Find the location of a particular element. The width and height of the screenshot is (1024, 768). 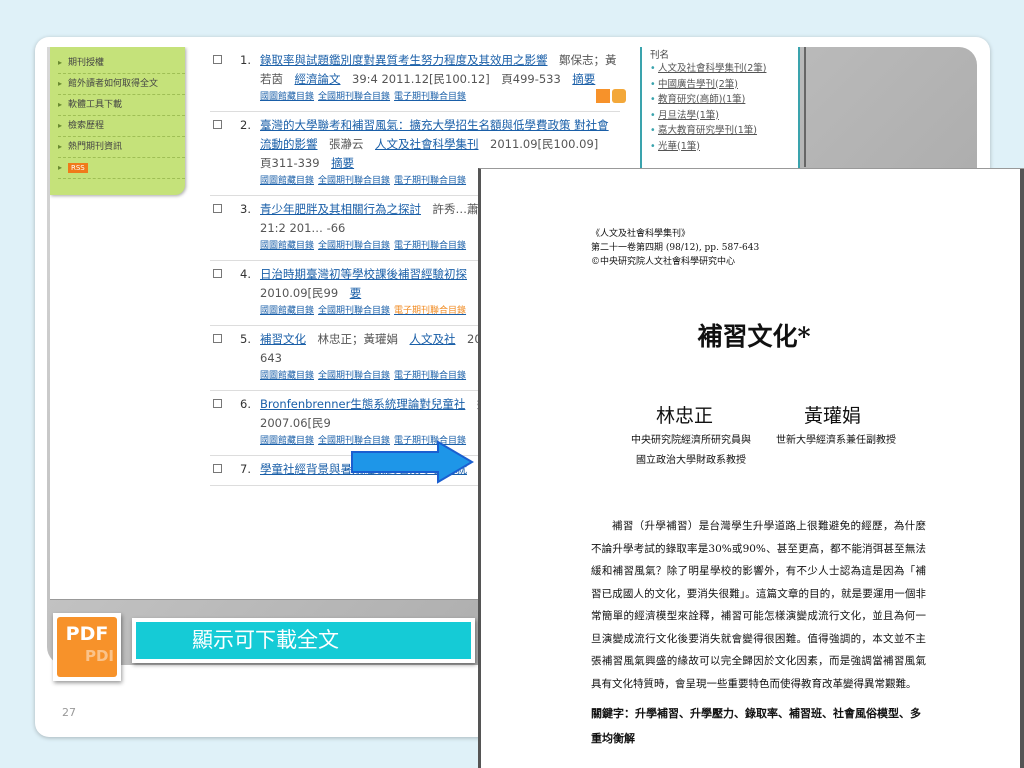

result-number: 6. is located at coordinates (245, 404).